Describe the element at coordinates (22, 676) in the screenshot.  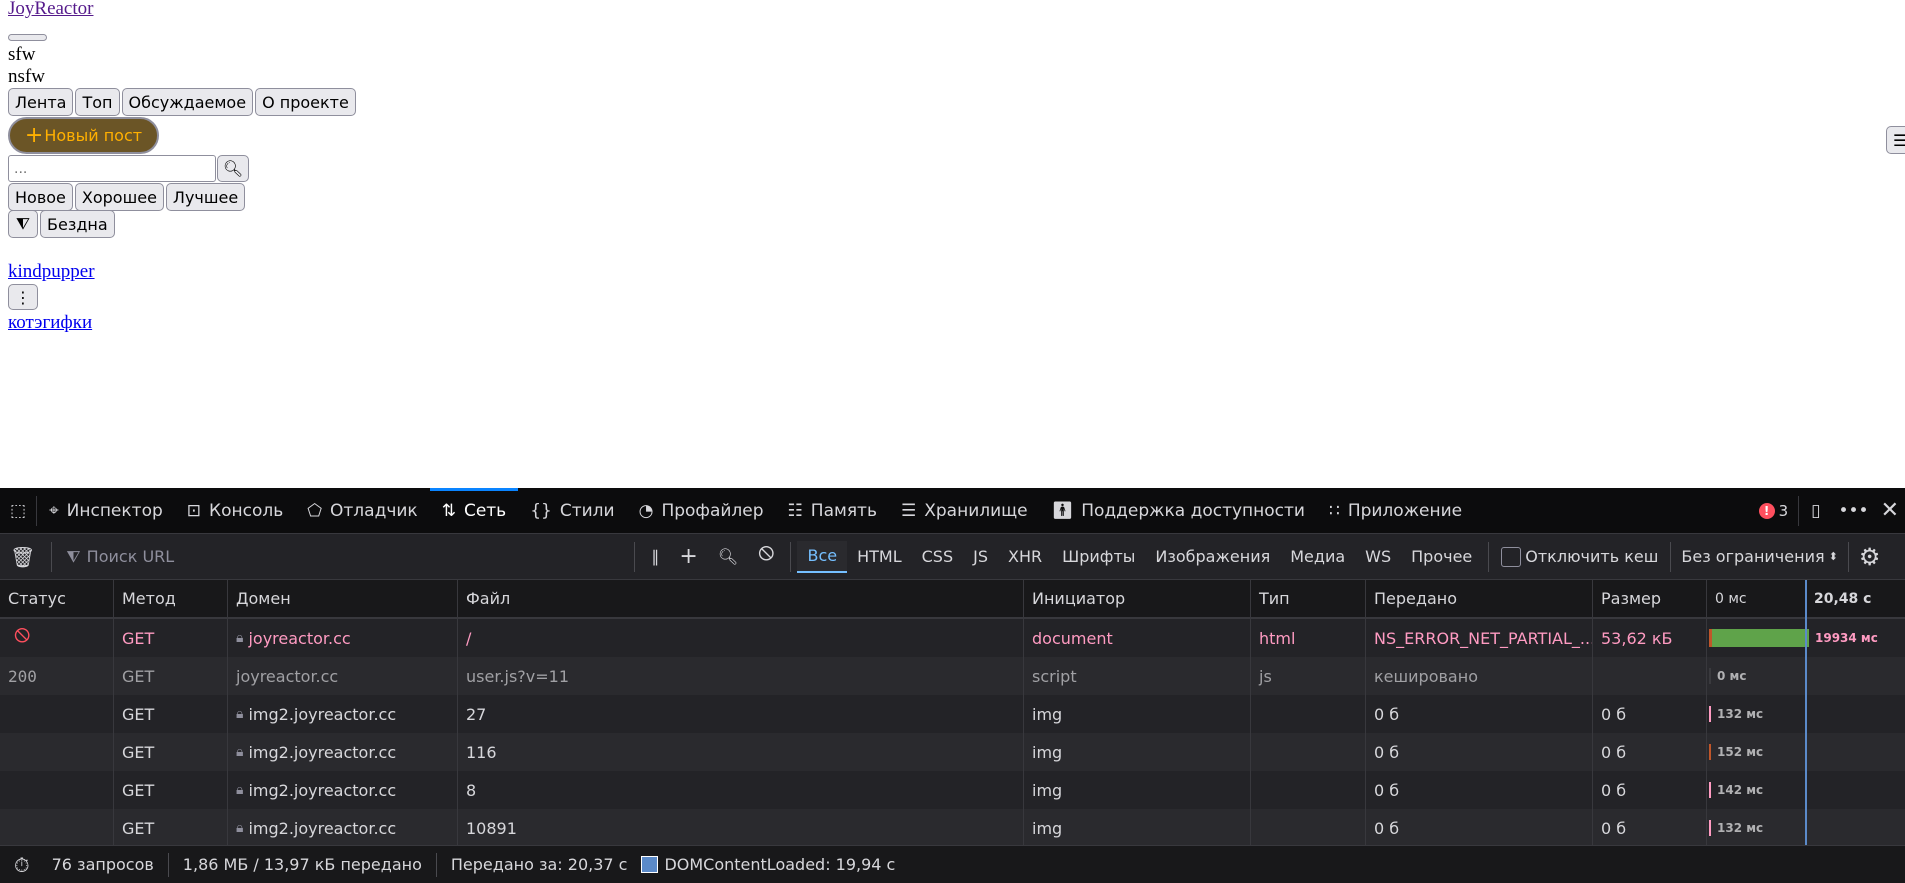
I see `cell-status: 200` at that location.